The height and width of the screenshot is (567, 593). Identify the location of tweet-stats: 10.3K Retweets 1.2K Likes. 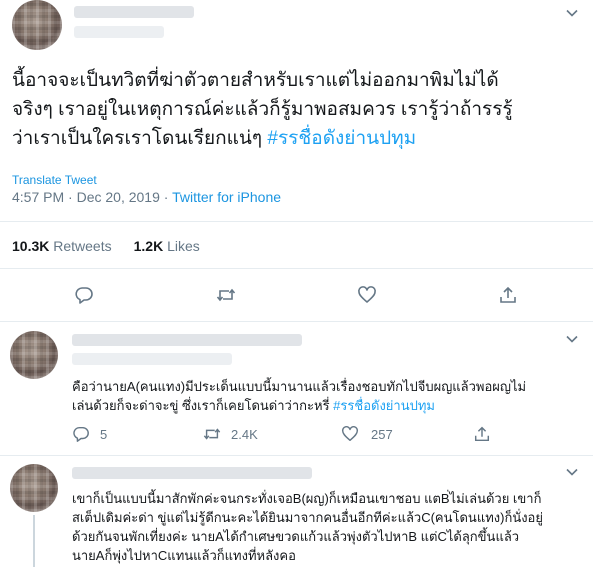
(106, 246).